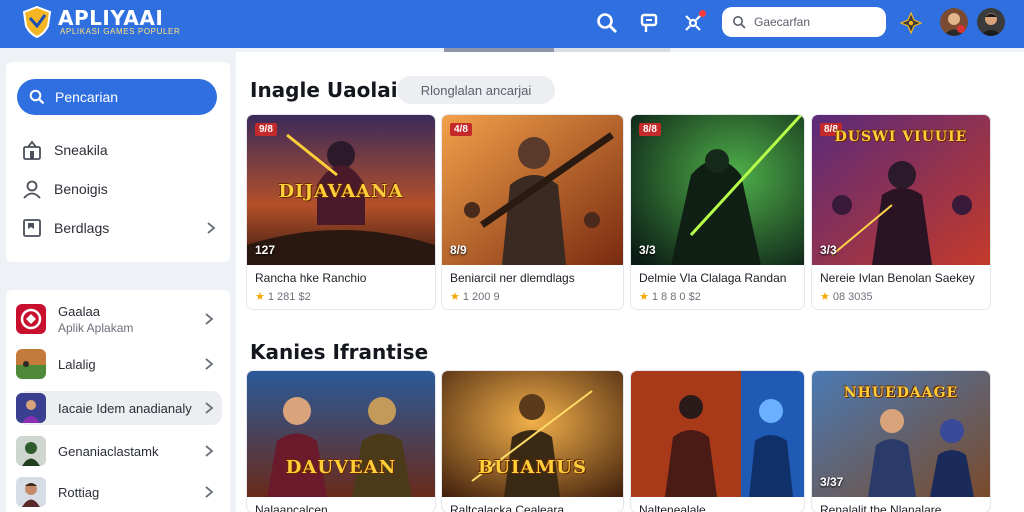  What do you see at coordinates (81, 150) in the screenshot?
I see `sidebar-item-label: Sneakila` at bounding box center [81, 150].